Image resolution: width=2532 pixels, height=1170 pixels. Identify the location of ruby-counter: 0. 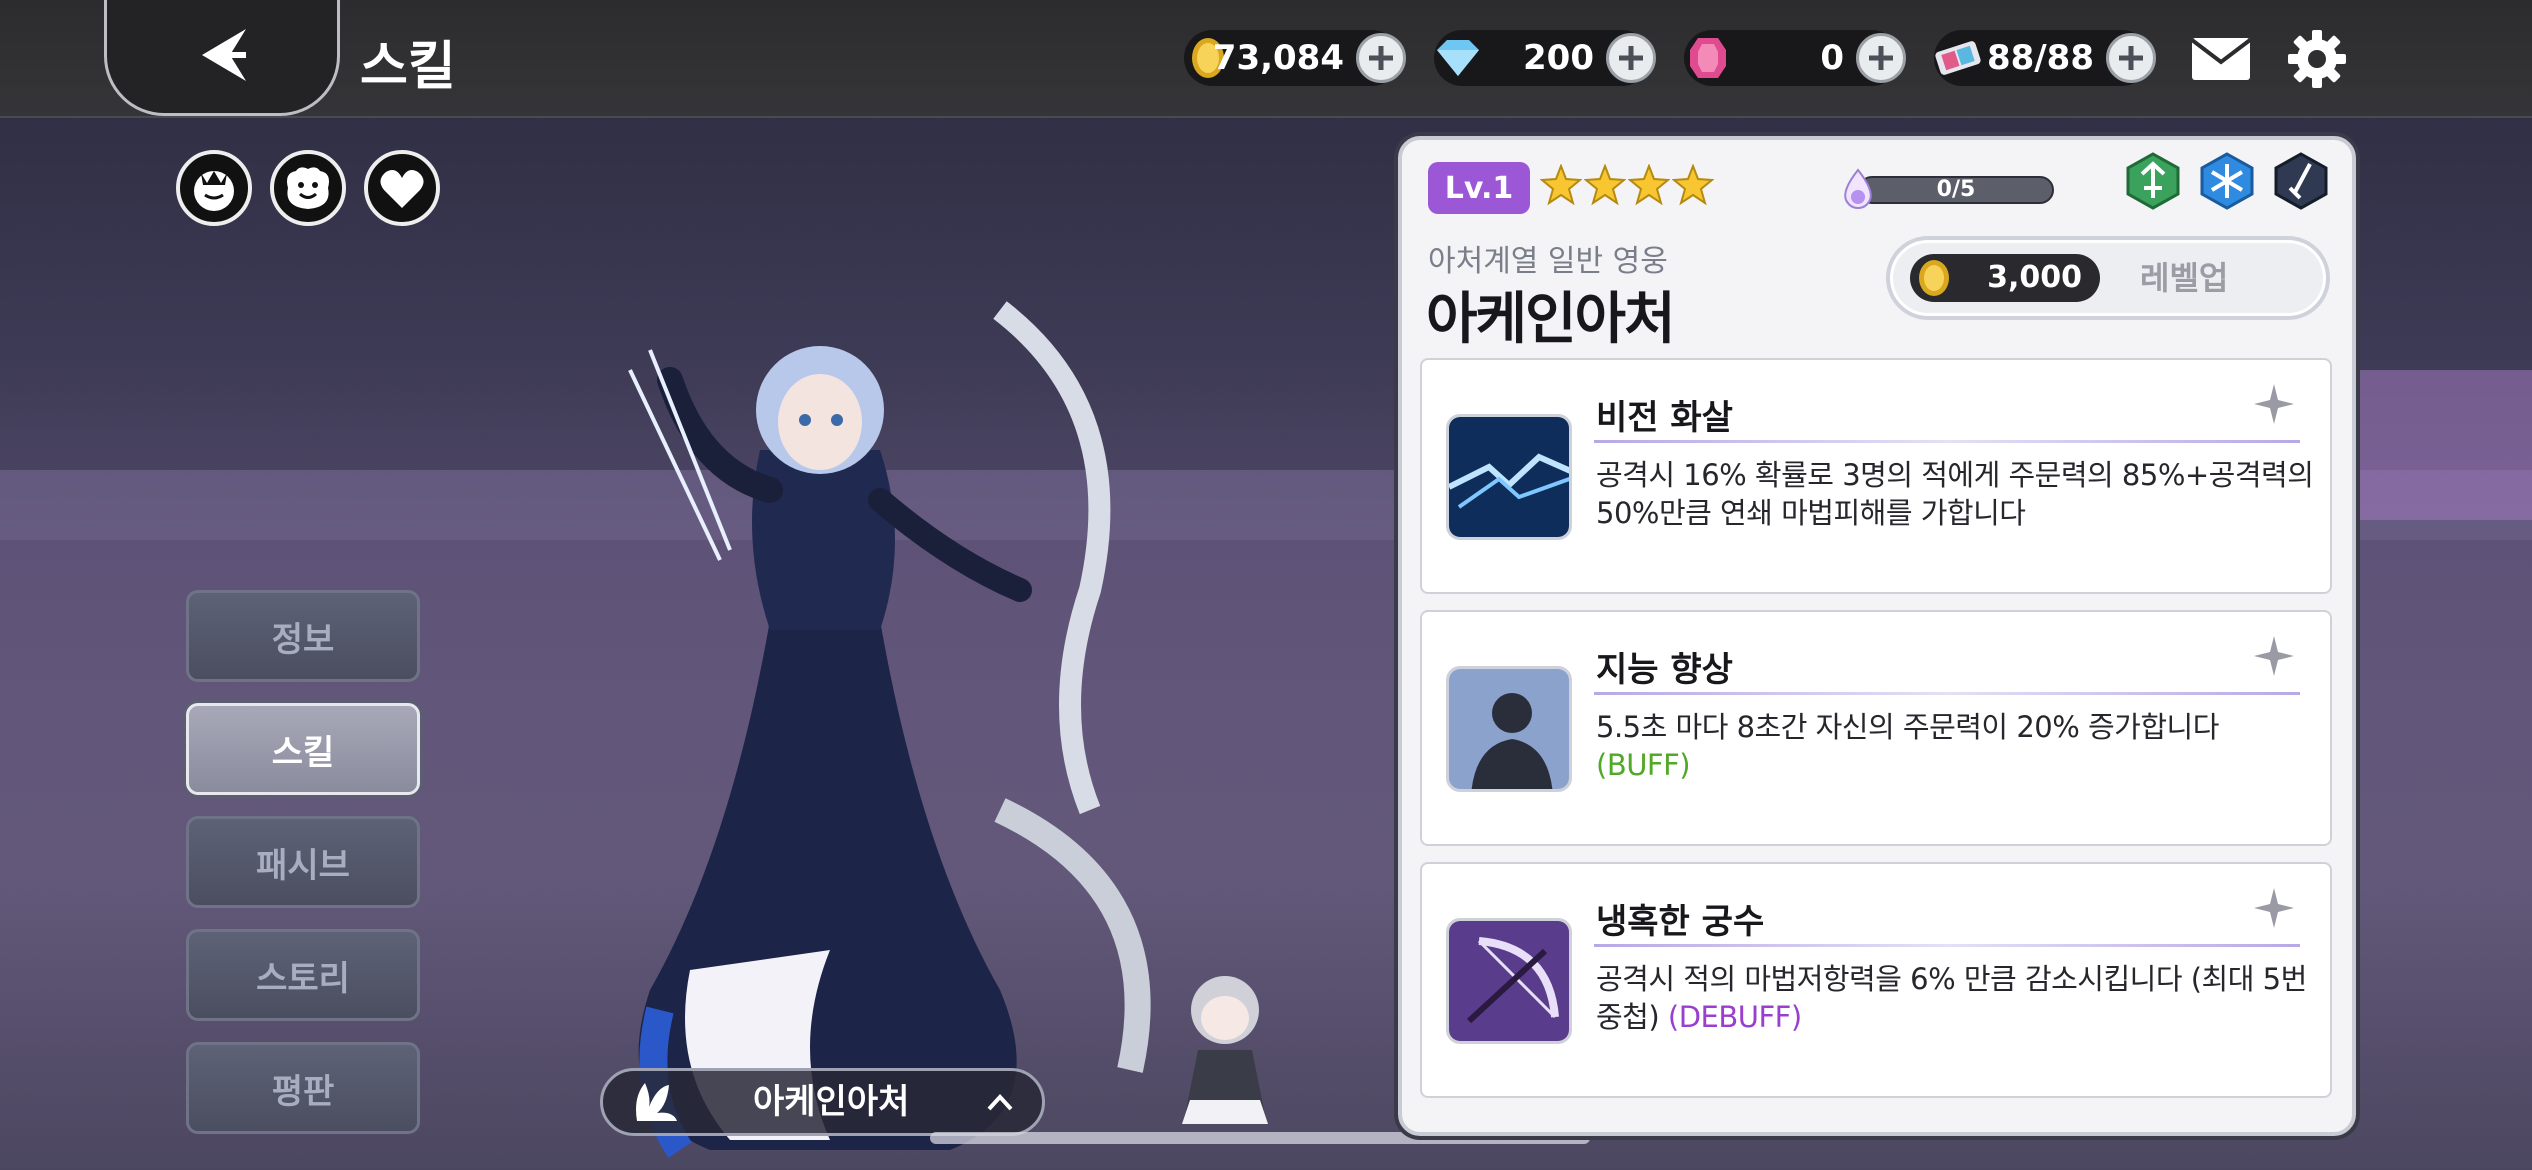
(1795, 58).